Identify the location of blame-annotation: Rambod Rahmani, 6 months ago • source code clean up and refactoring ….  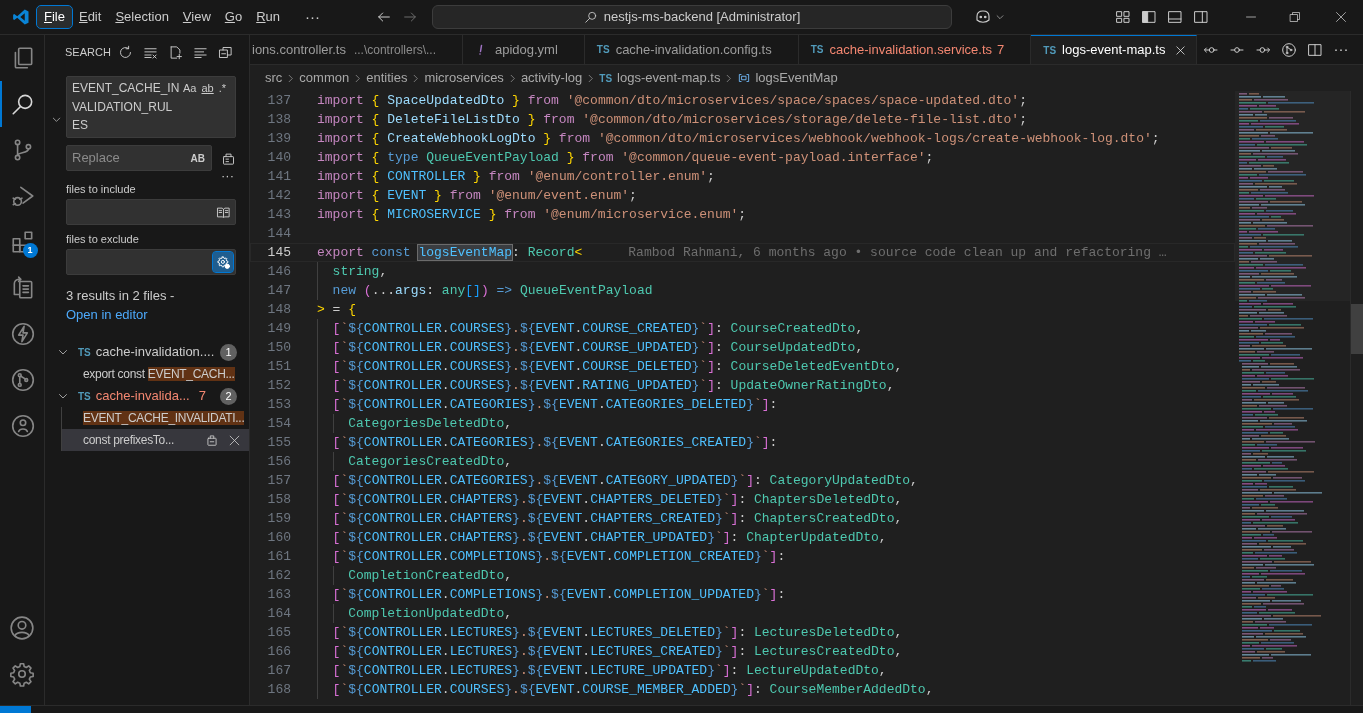
(897, 253).